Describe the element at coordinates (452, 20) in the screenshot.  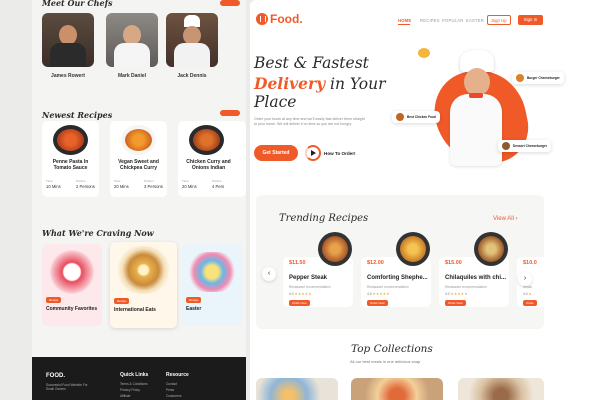
I see `nav-popular: POPULAR` at that location.